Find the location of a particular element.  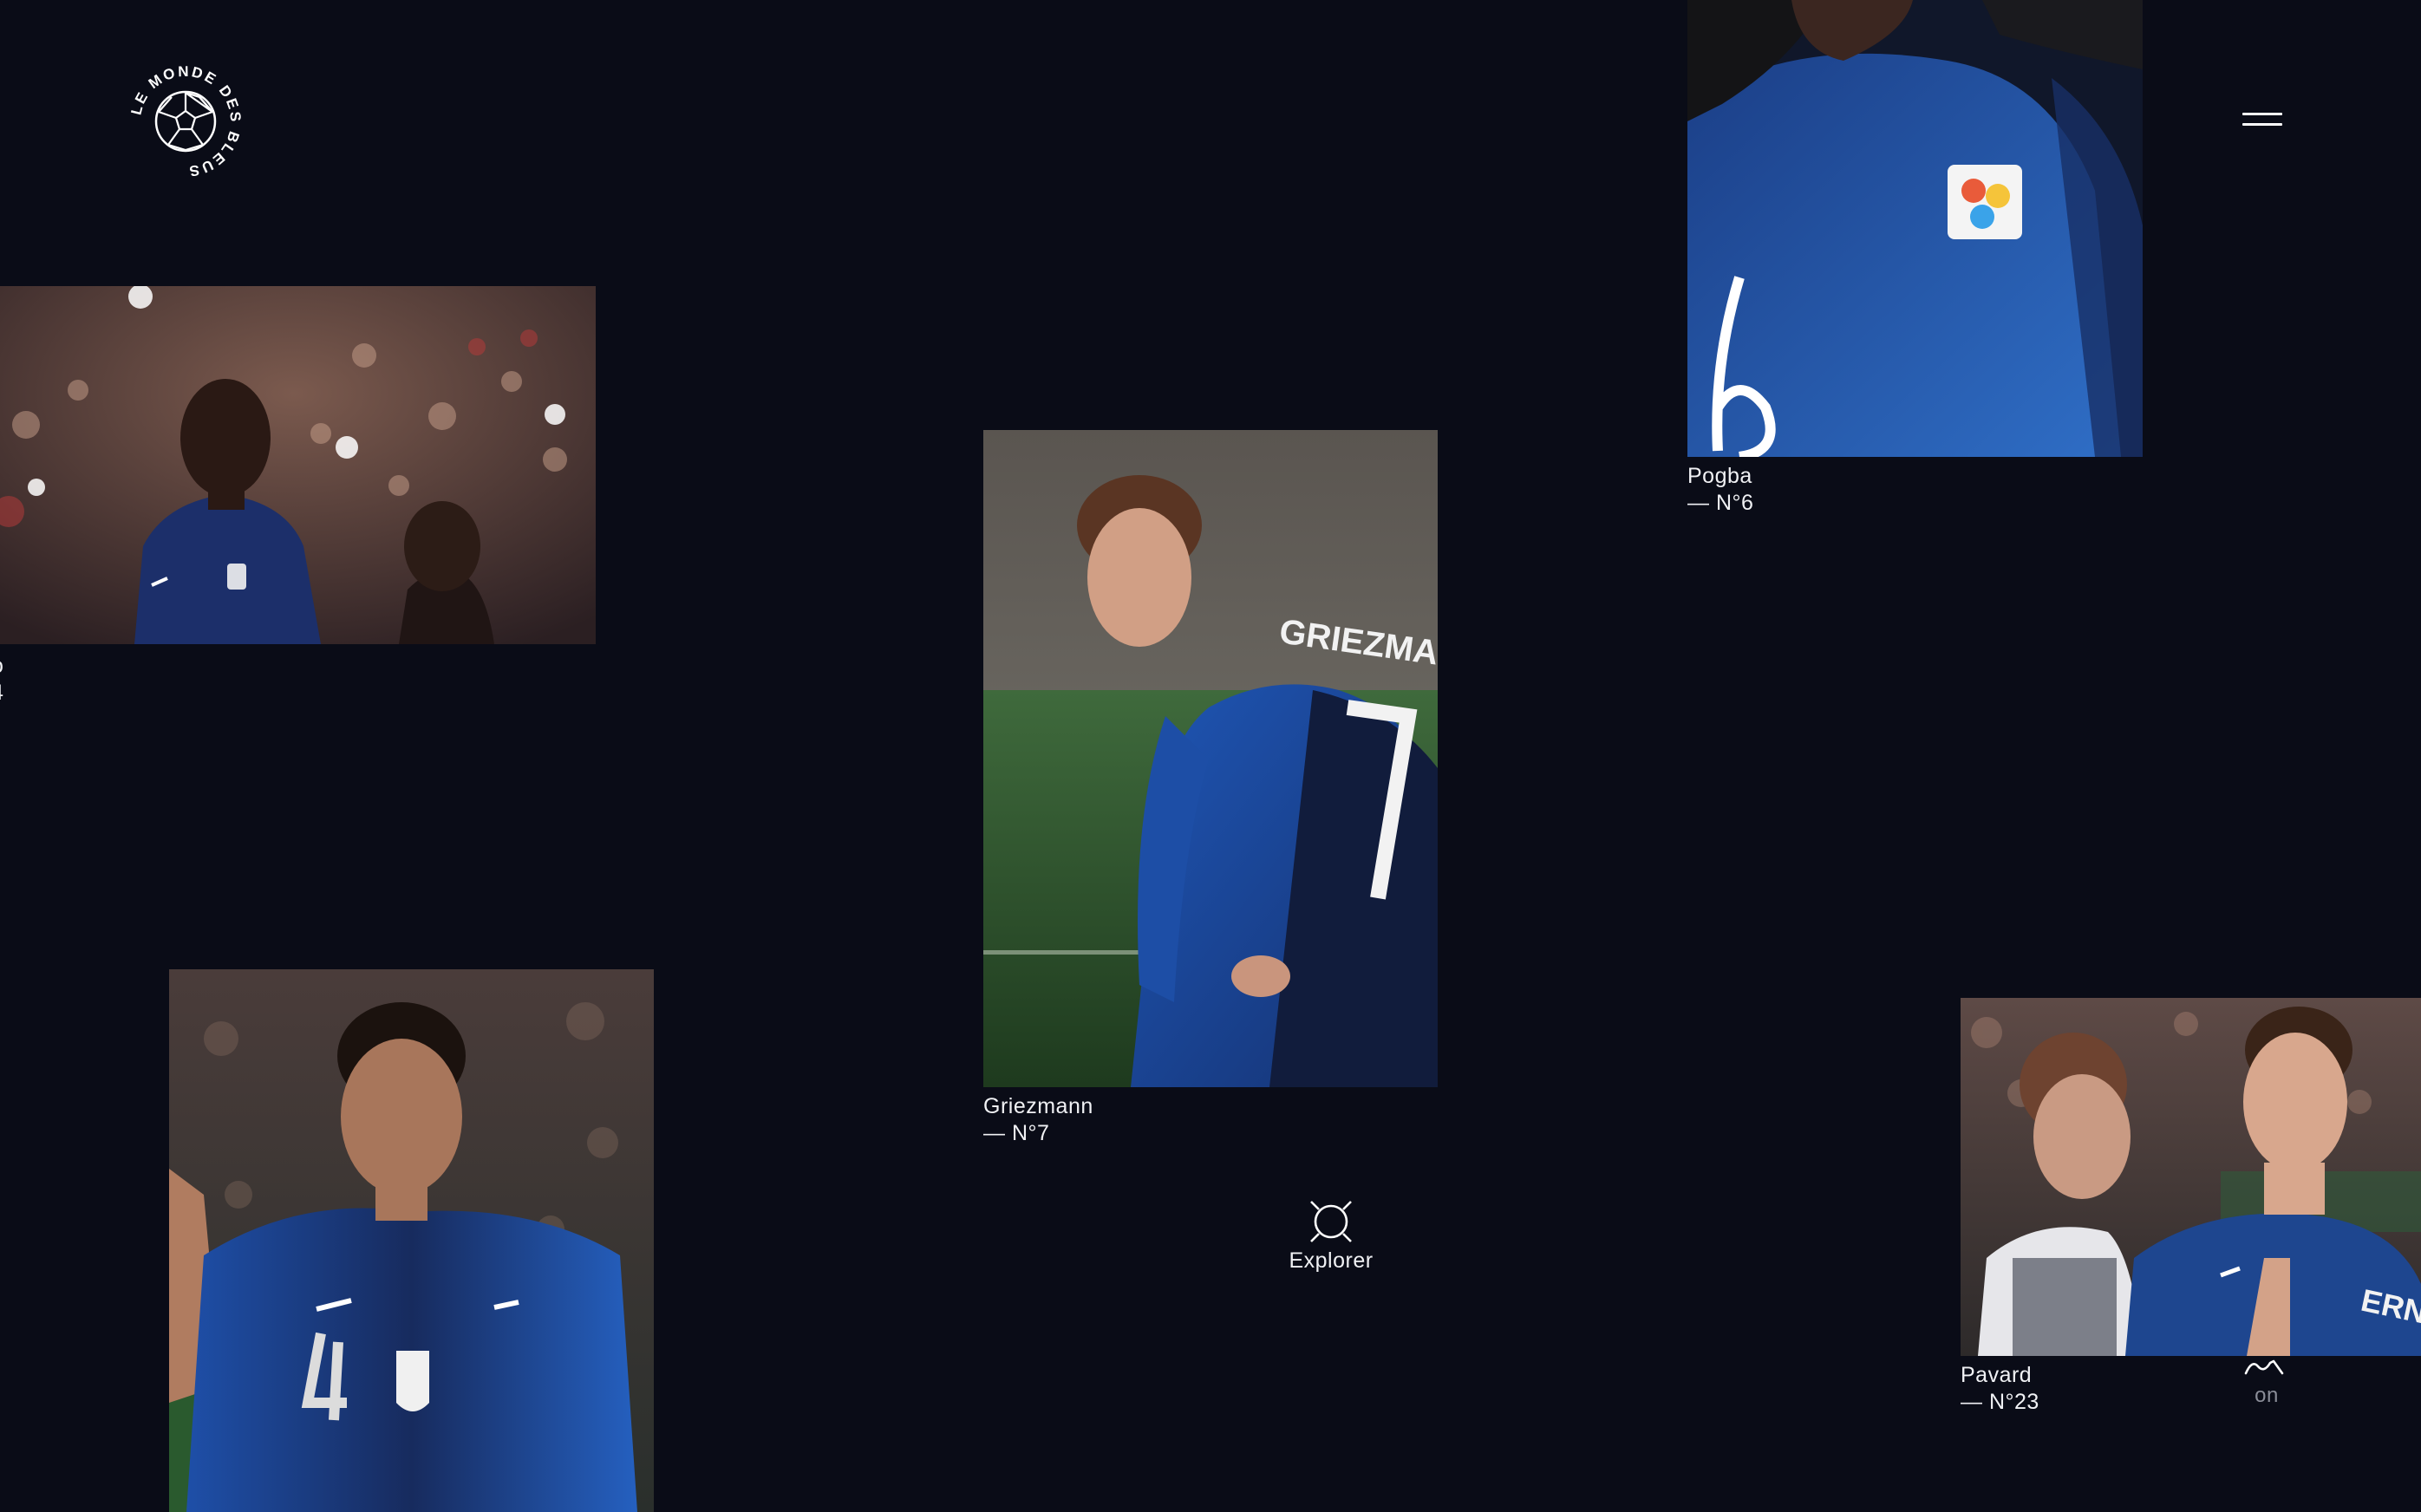

player-number-kante: 4 is located at coordinates (1, 694).